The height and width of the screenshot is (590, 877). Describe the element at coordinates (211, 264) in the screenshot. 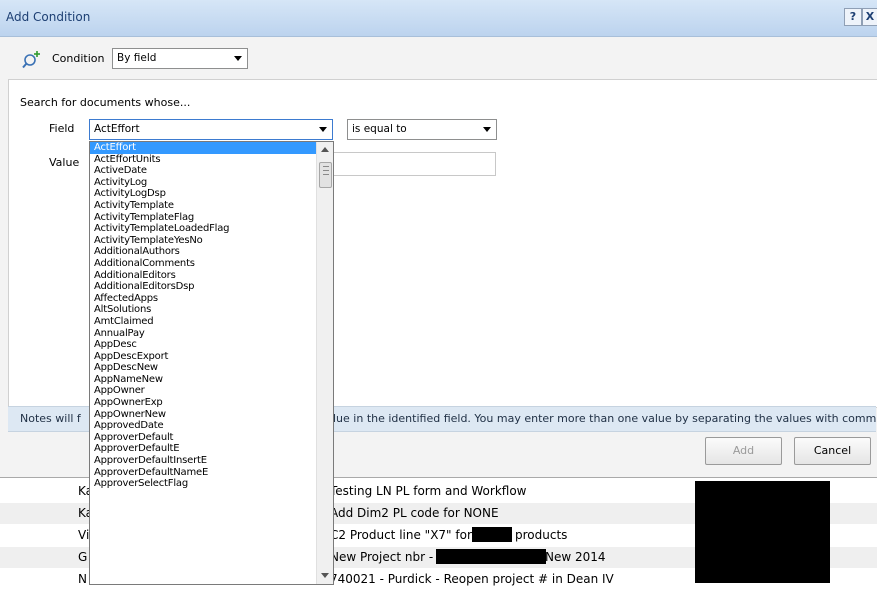

I see `dropdown-option: AdditionalComments` at that location.